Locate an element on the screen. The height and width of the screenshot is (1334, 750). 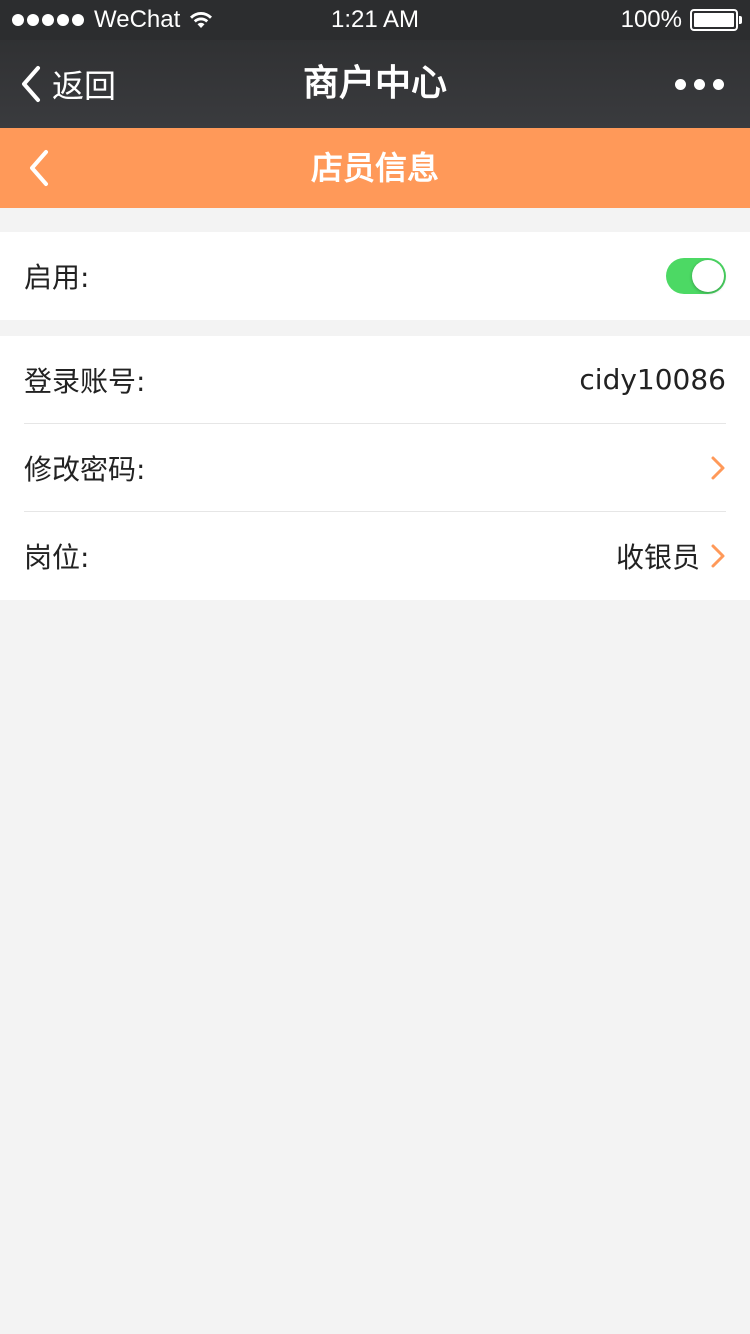
wechat-nav-bar: 返回 商户中心 is located at coordinates (375, 84).